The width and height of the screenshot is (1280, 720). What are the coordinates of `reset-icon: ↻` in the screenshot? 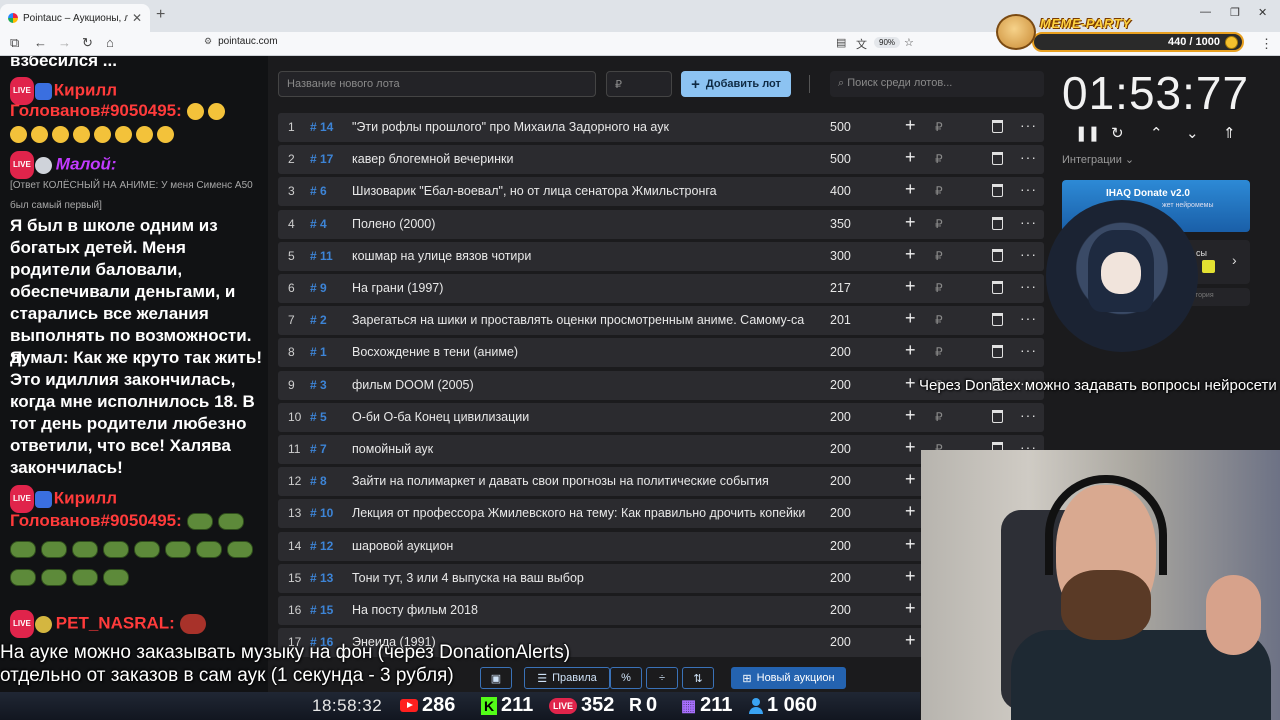 It's located at (1117, 133).